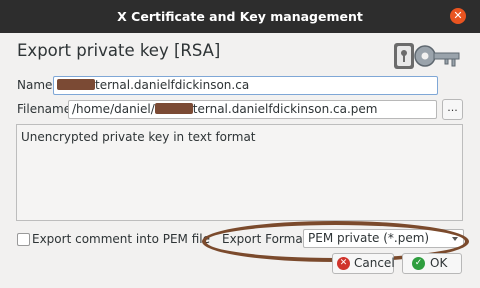 The image size is (480, 288). I want to click on cancel-button: ✕ Cancel, so click(363, 263).